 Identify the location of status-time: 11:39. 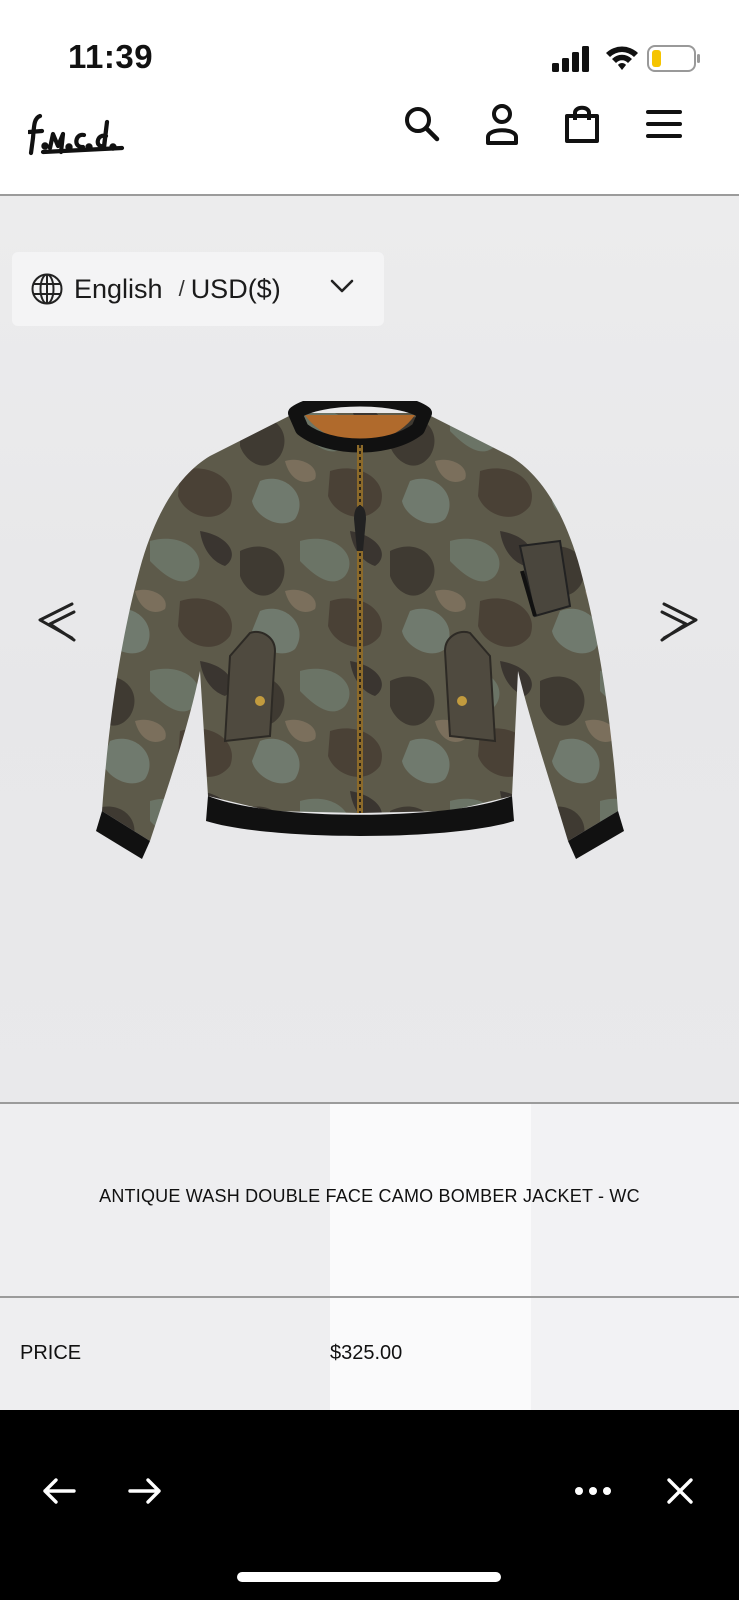
(111, 56).